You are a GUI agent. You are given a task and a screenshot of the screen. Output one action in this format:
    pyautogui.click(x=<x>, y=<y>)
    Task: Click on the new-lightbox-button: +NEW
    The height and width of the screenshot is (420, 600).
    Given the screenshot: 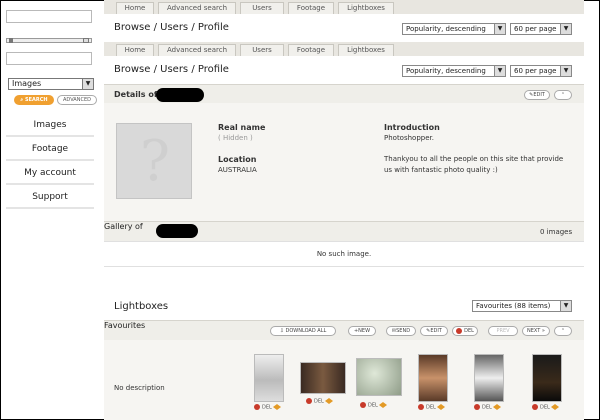 What is the action you would take?
    pyautogui.click(x=362, y=331)
    